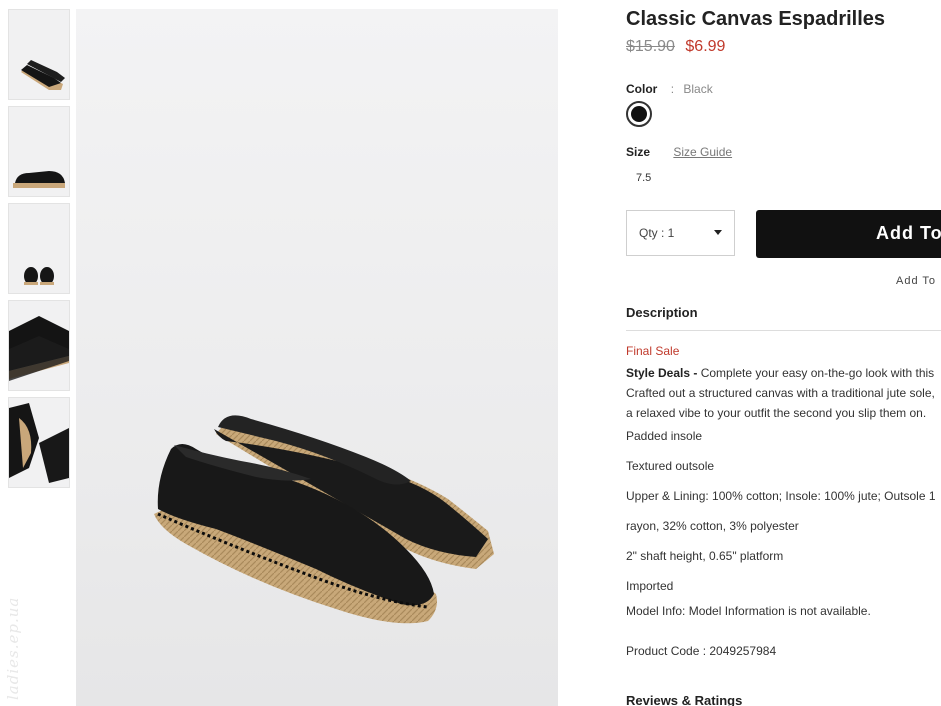  Describe the element at coordinates (684, 699) in the screenshot. I see `reviews-heading: Reviews & Ratings` at that location.